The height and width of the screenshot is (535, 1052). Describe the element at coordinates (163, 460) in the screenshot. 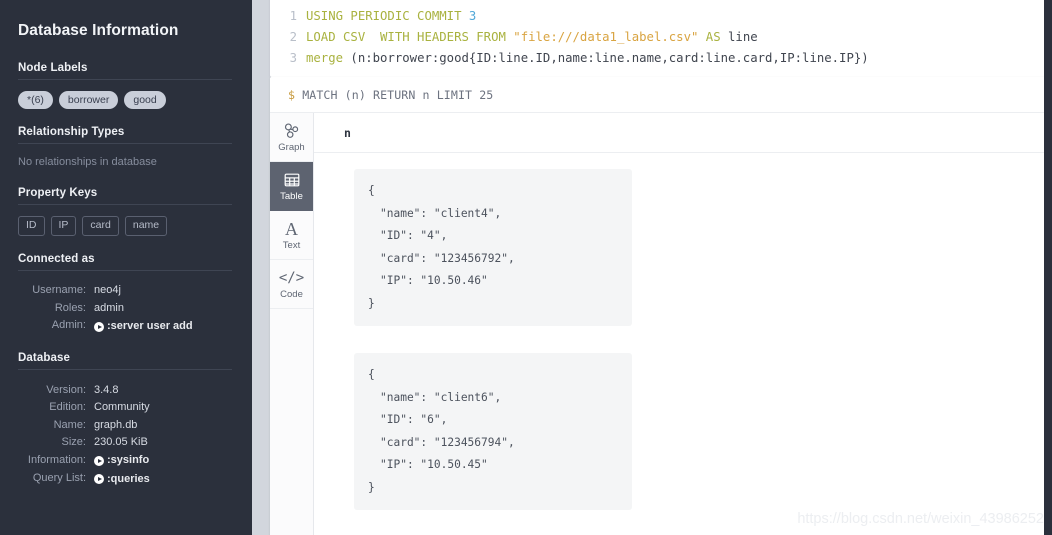

I see `info-value-command: :sysinfo` at that location.